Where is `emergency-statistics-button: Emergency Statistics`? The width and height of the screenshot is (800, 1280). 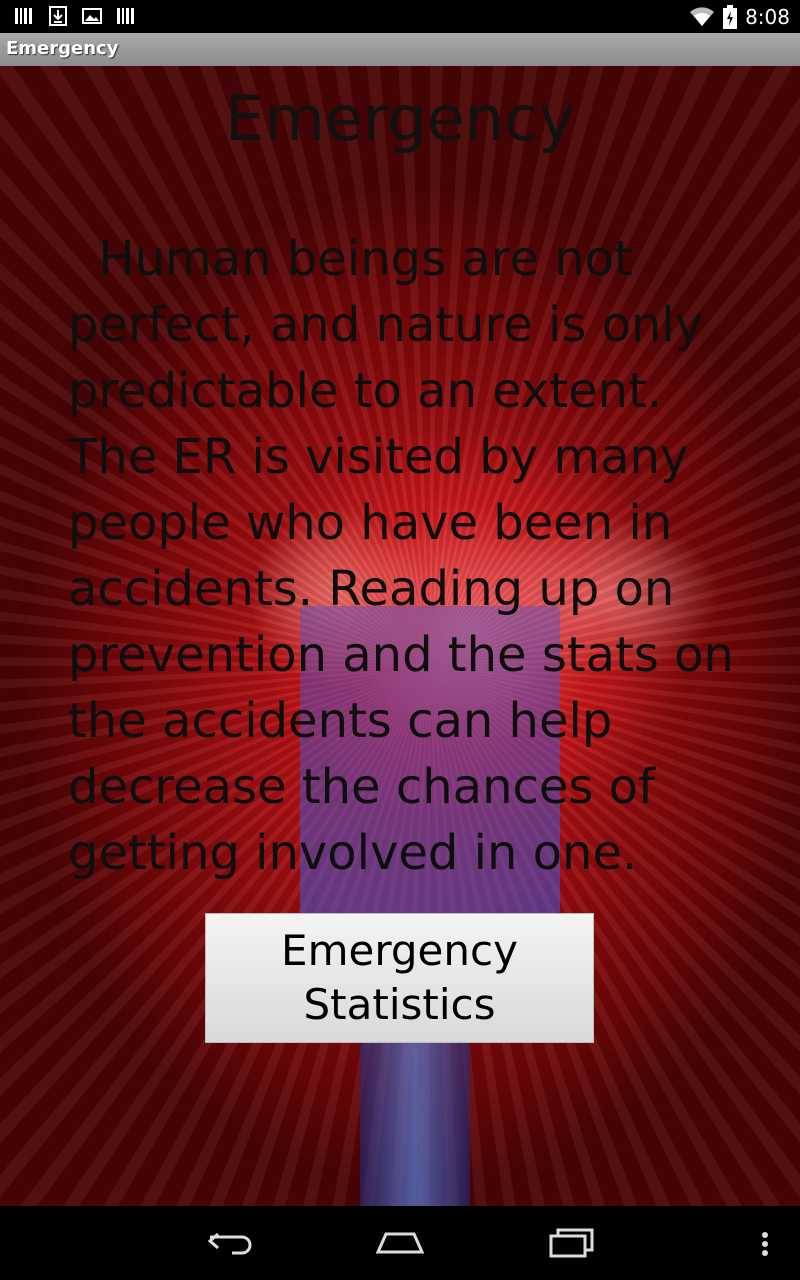
emergency-statistics-button: Emergency Statistics is located at coordinates (399, 978).